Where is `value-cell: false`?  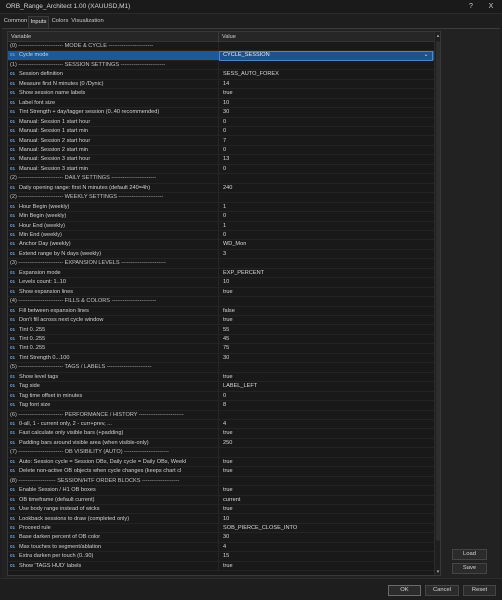 value-cell: false is located at coordinates (326, 311).